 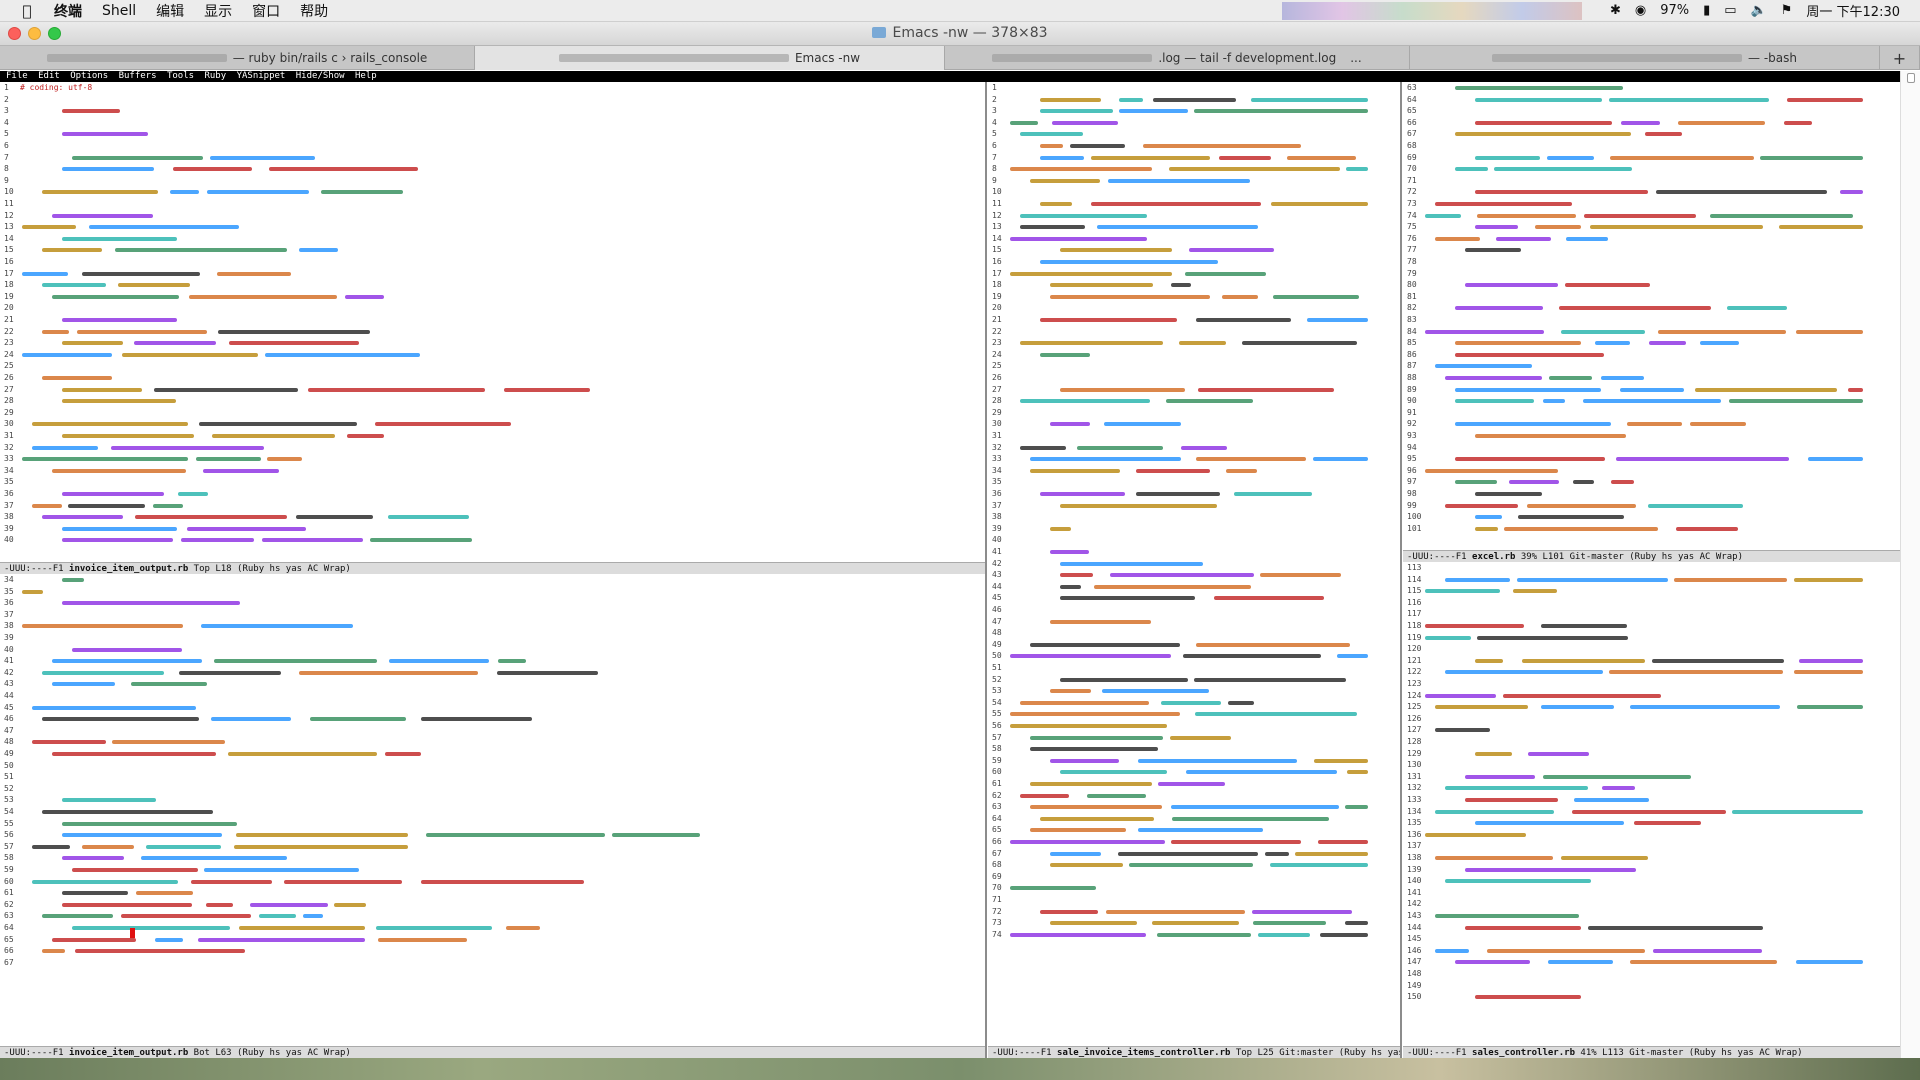 I want to click on emacs-menu-tools: Tools, so click(x=180, y=76).